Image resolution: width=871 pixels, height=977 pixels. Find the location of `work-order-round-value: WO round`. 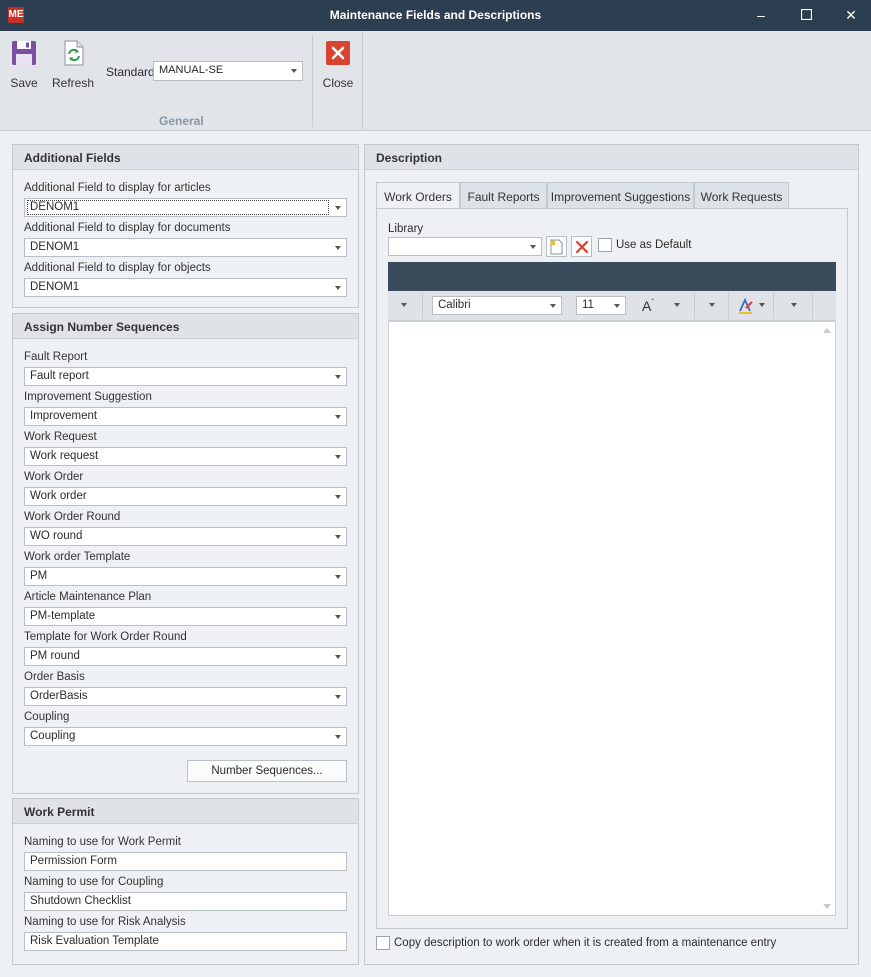

work-order-round-value: WO round is located at coordinates (56, 536).